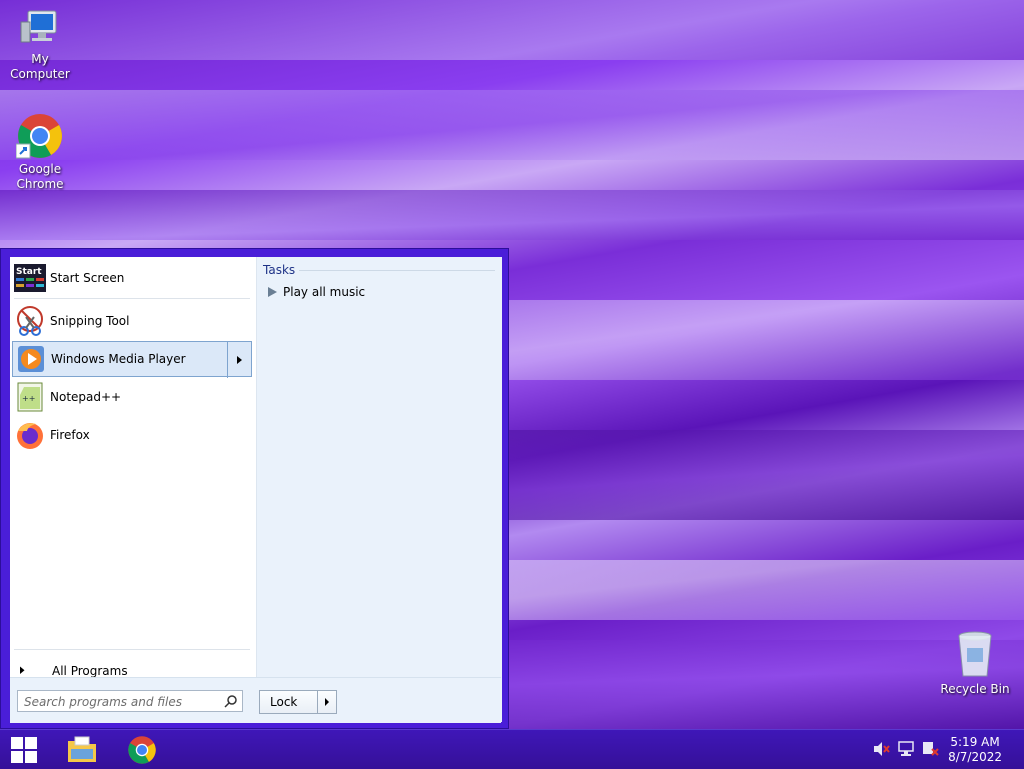 This screenshot has height=769, width=1024. Describe the element at coordinates (40, 66) in the screenshot. I see `desktop-icon-label: My Computer` at that location.